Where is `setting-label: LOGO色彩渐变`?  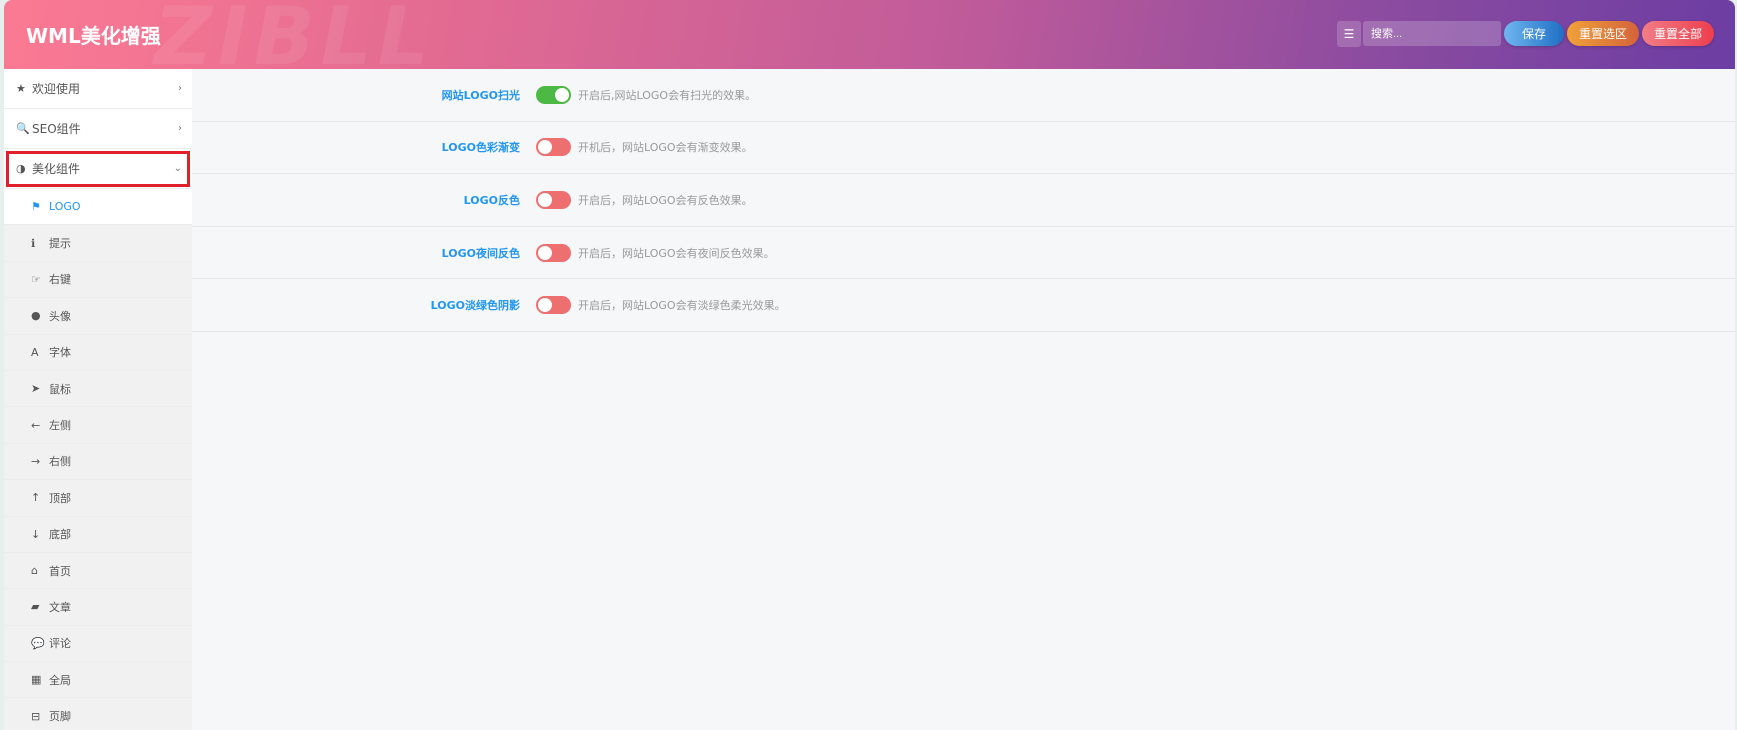 setting-label: LOGO色彩渐变 is located at coordinates (480, 148).